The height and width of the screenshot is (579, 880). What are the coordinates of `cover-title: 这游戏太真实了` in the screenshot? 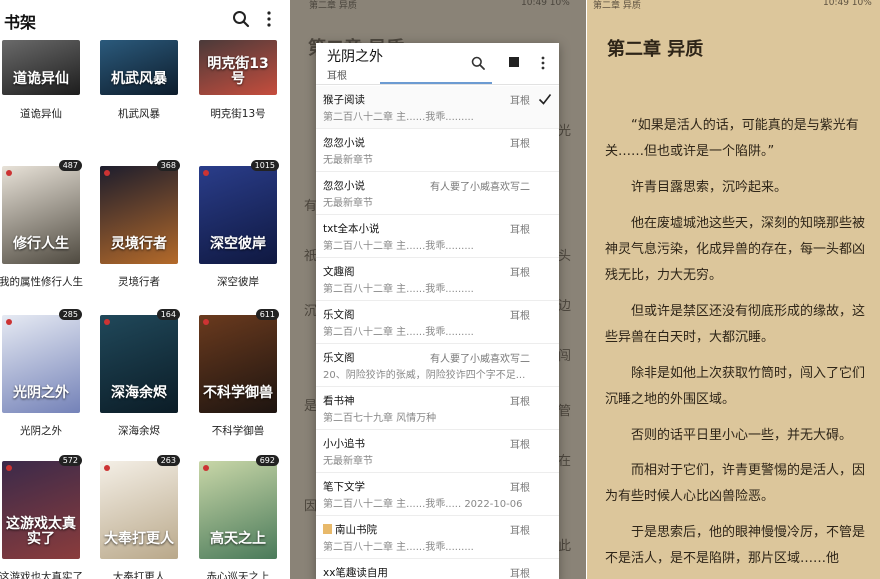 It's located at (41, 531).